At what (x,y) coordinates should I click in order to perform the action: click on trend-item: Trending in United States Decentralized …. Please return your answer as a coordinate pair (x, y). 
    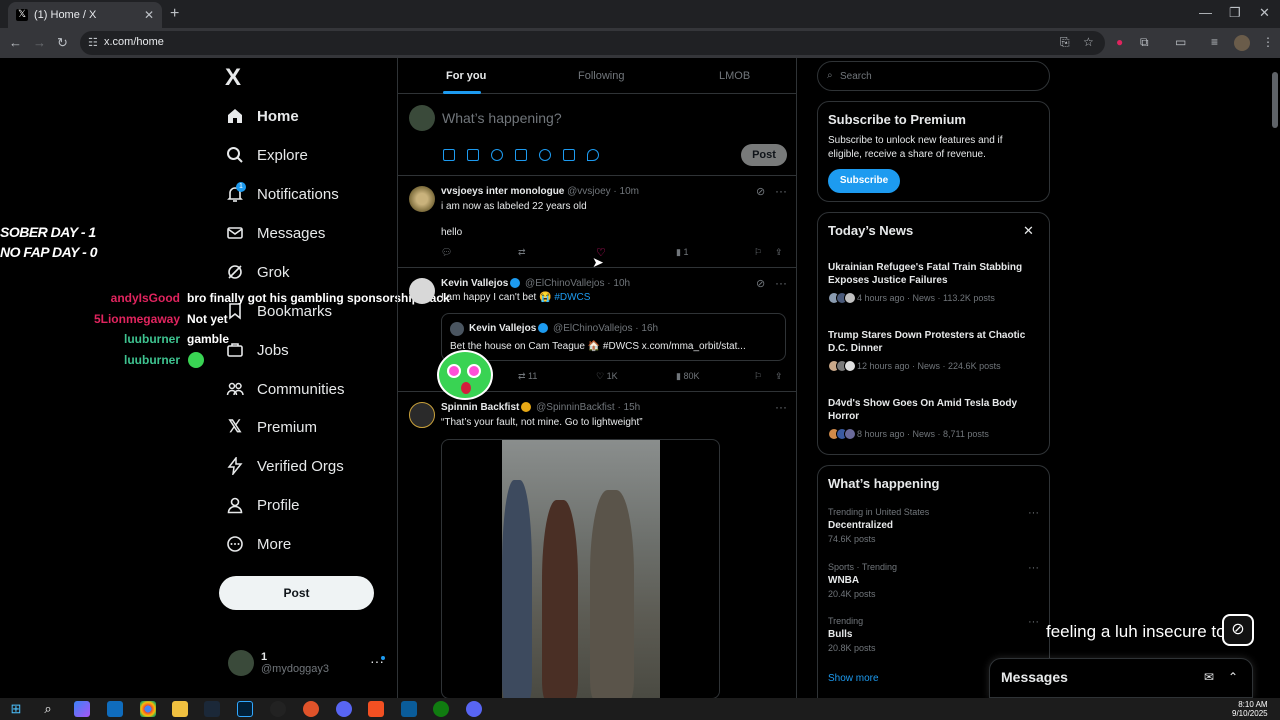
    Looking at the image, I should click on (935, 525).